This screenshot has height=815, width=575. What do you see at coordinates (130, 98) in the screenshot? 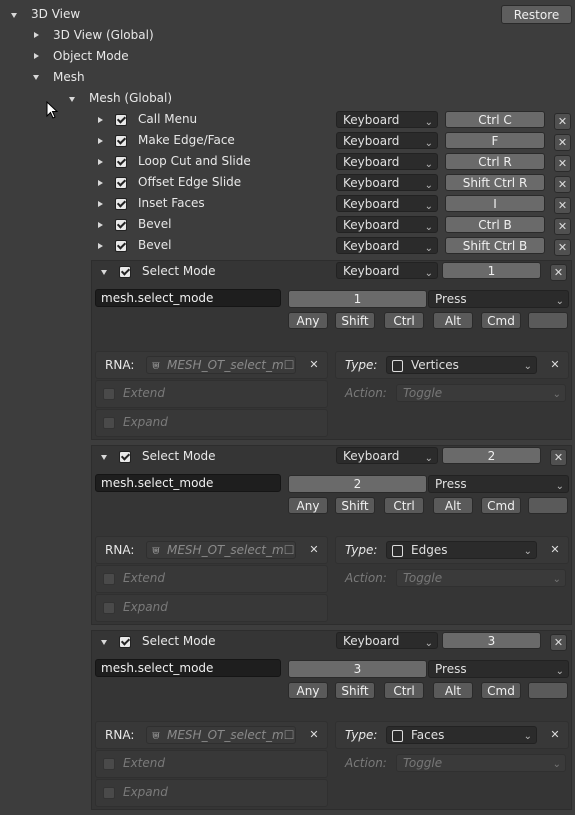
I see `tree-item-mesh-global: Mesh (Global)` at bounding box center [130, 98].